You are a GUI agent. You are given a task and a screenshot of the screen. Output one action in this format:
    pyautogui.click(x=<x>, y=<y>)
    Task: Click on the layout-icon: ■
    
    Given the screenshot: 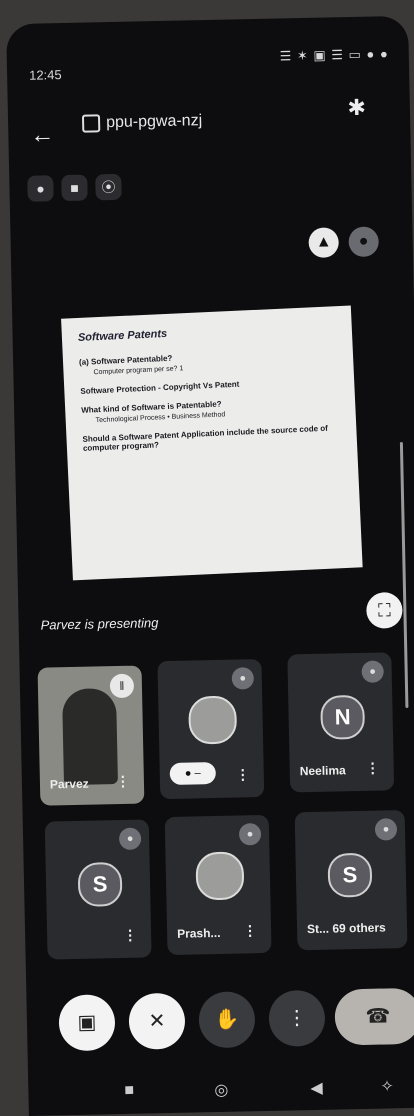 What is the action you would take?
    pyautogui.click(x=74, y=188)
    